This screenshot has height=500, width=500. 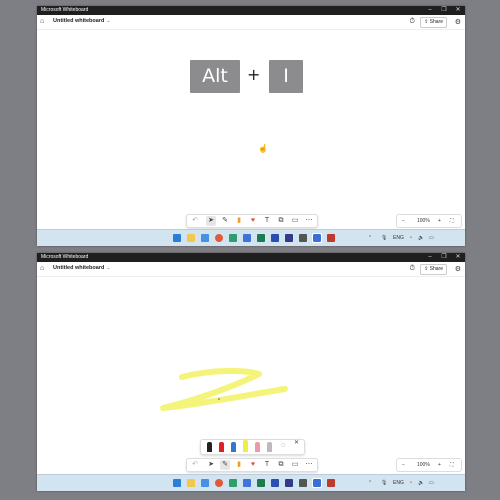 What do you see at coordinates (65, 10) in the screenshot?
I see `app-title: Microsoft Whiteboard` at bounding box center [65, 10].